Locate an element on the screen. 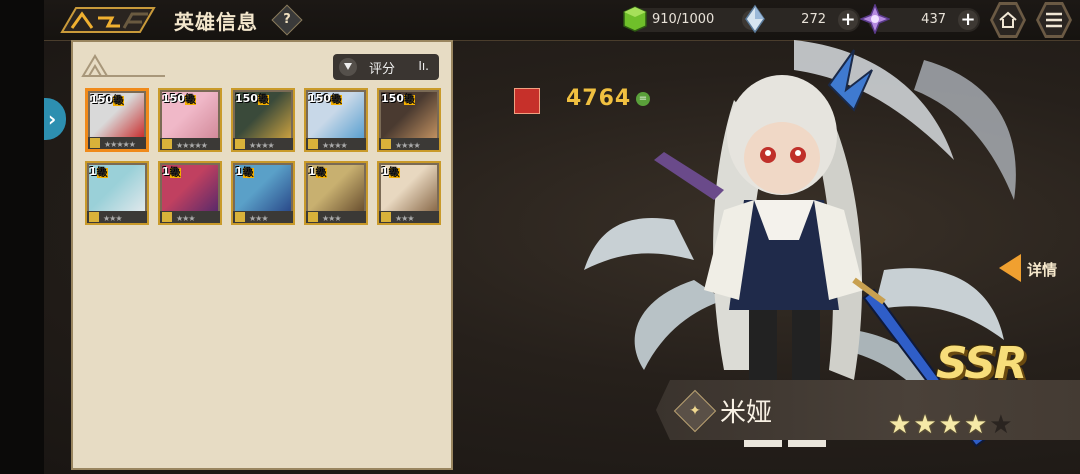 This screenshot has width=1080, height=474. purple-crystal-counter: 437 + is located at coordinates (920, 19).